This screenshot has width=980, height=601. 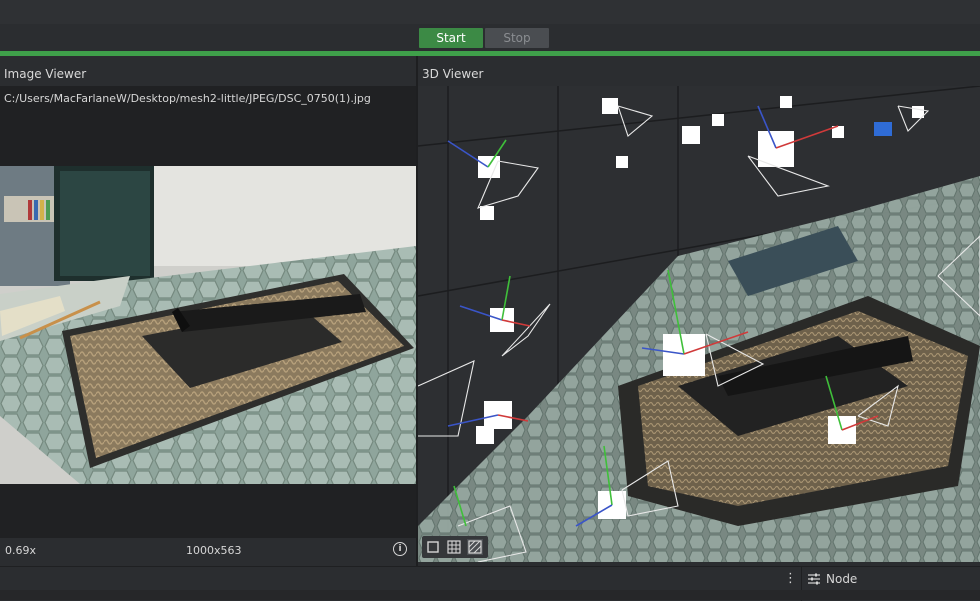 I want to click on 3d-viewer-title: 3D Viewer, so click(x=699, y=74).